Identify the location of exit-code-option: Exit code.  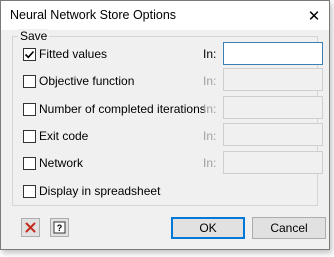
(55, 136).